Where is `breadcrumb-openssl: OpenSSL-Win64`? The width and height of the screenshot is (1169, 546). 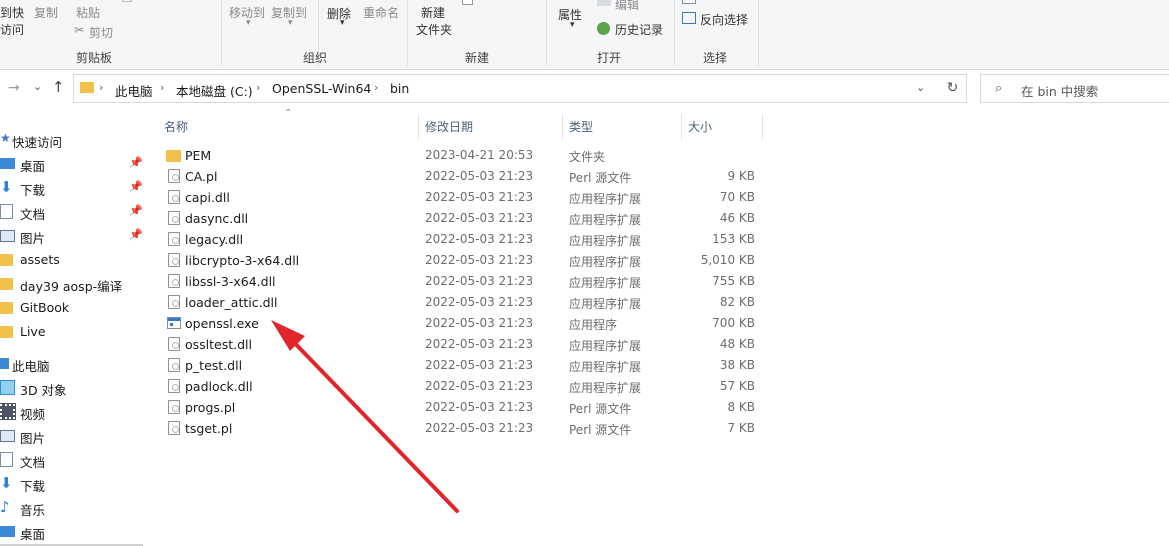
breadcrumb-openssl: OpenSSL-Win64 is located at coordinates (321, 88).